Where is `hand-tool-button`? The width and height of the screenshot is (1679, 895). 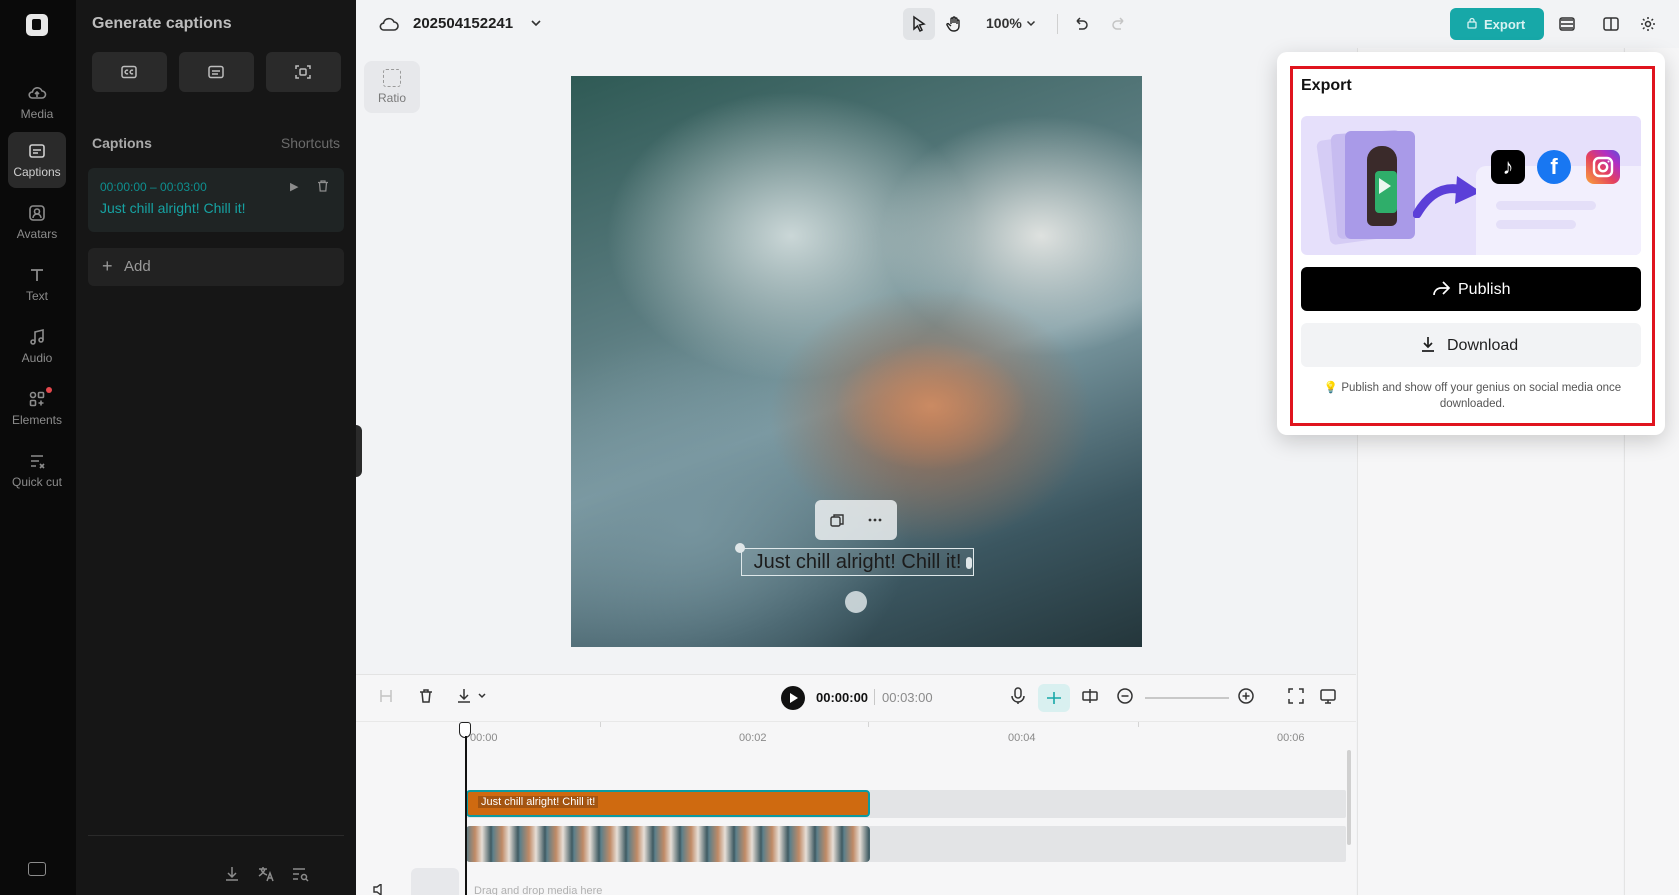 hand-tool-button is located at coordinates (954, 24).